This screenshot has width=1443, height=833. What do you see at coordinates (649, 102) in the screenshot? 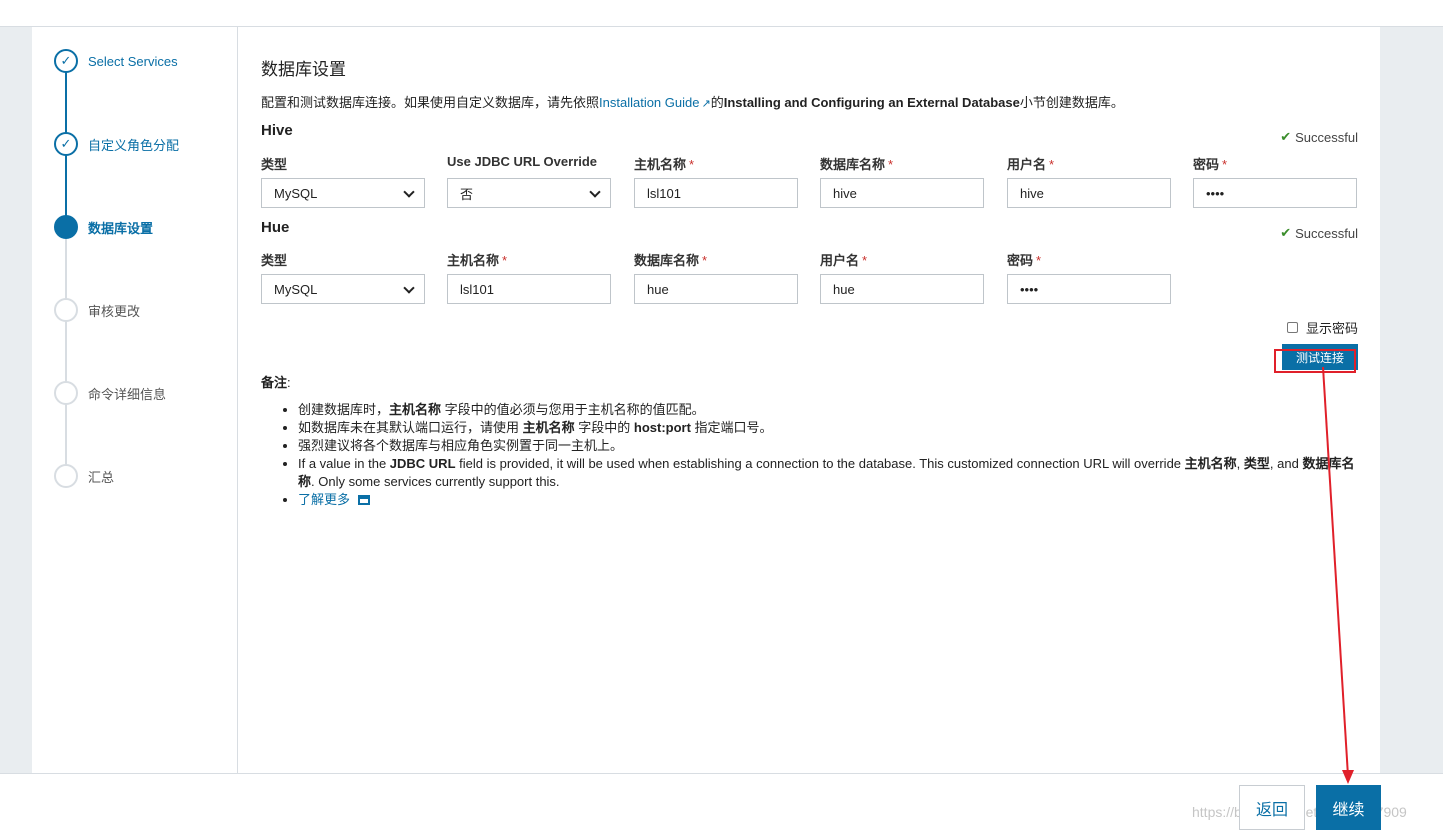
I see `installation-guide-link: Installation Guide` at bounding box center [649, 102].